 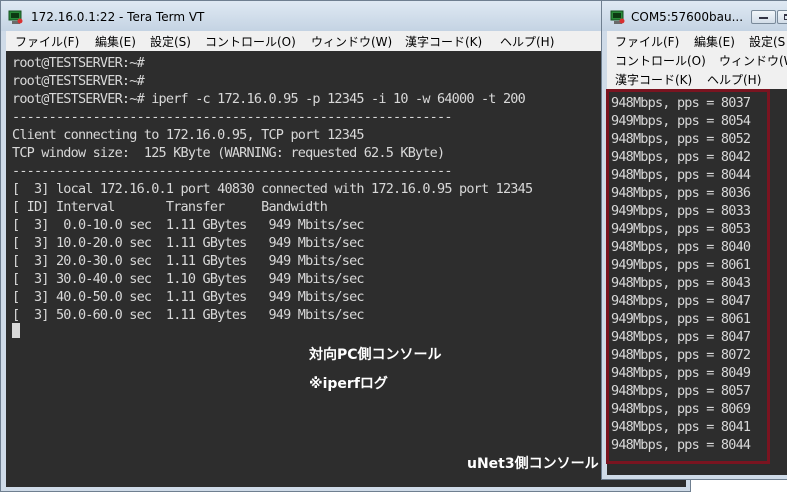 What do you see at coordinates (351, 41) in the screenshot?
I see `menu-window: ウィンドウ(W)` at bounding box center [351, 41].